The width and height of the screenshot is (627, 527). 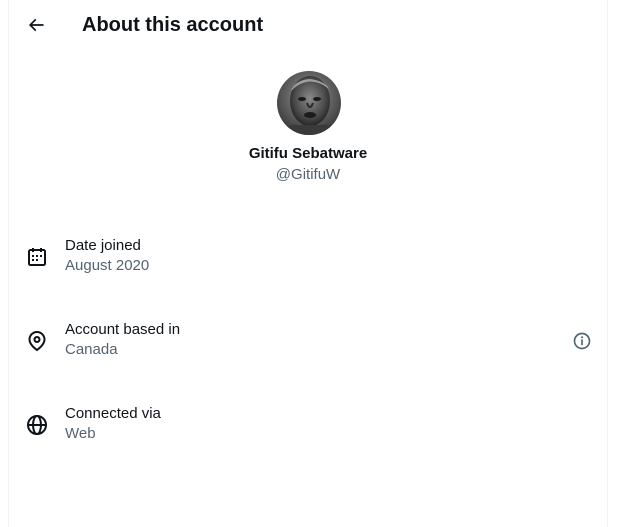 What do you see at coordinates (308, 434) in the screenshot?
I see `detail-row-connected-via: Connected via Web` at bounding box center [308, 434].